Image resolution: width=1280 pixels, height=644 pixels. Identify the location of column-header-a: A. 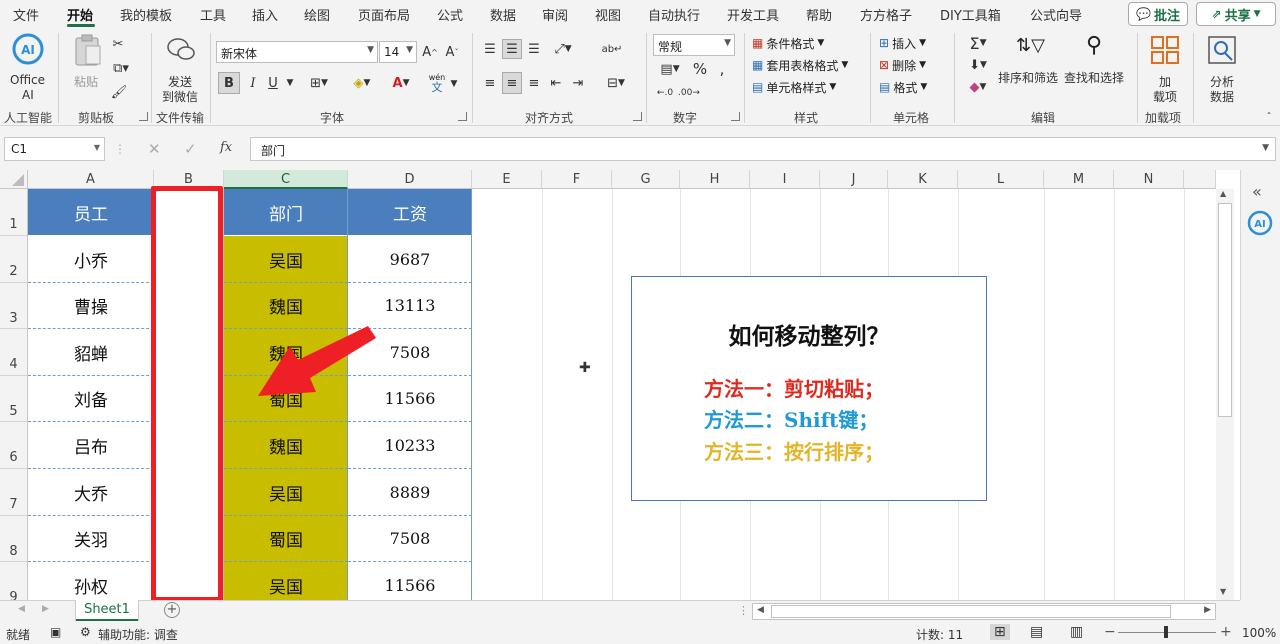
(91, 179).